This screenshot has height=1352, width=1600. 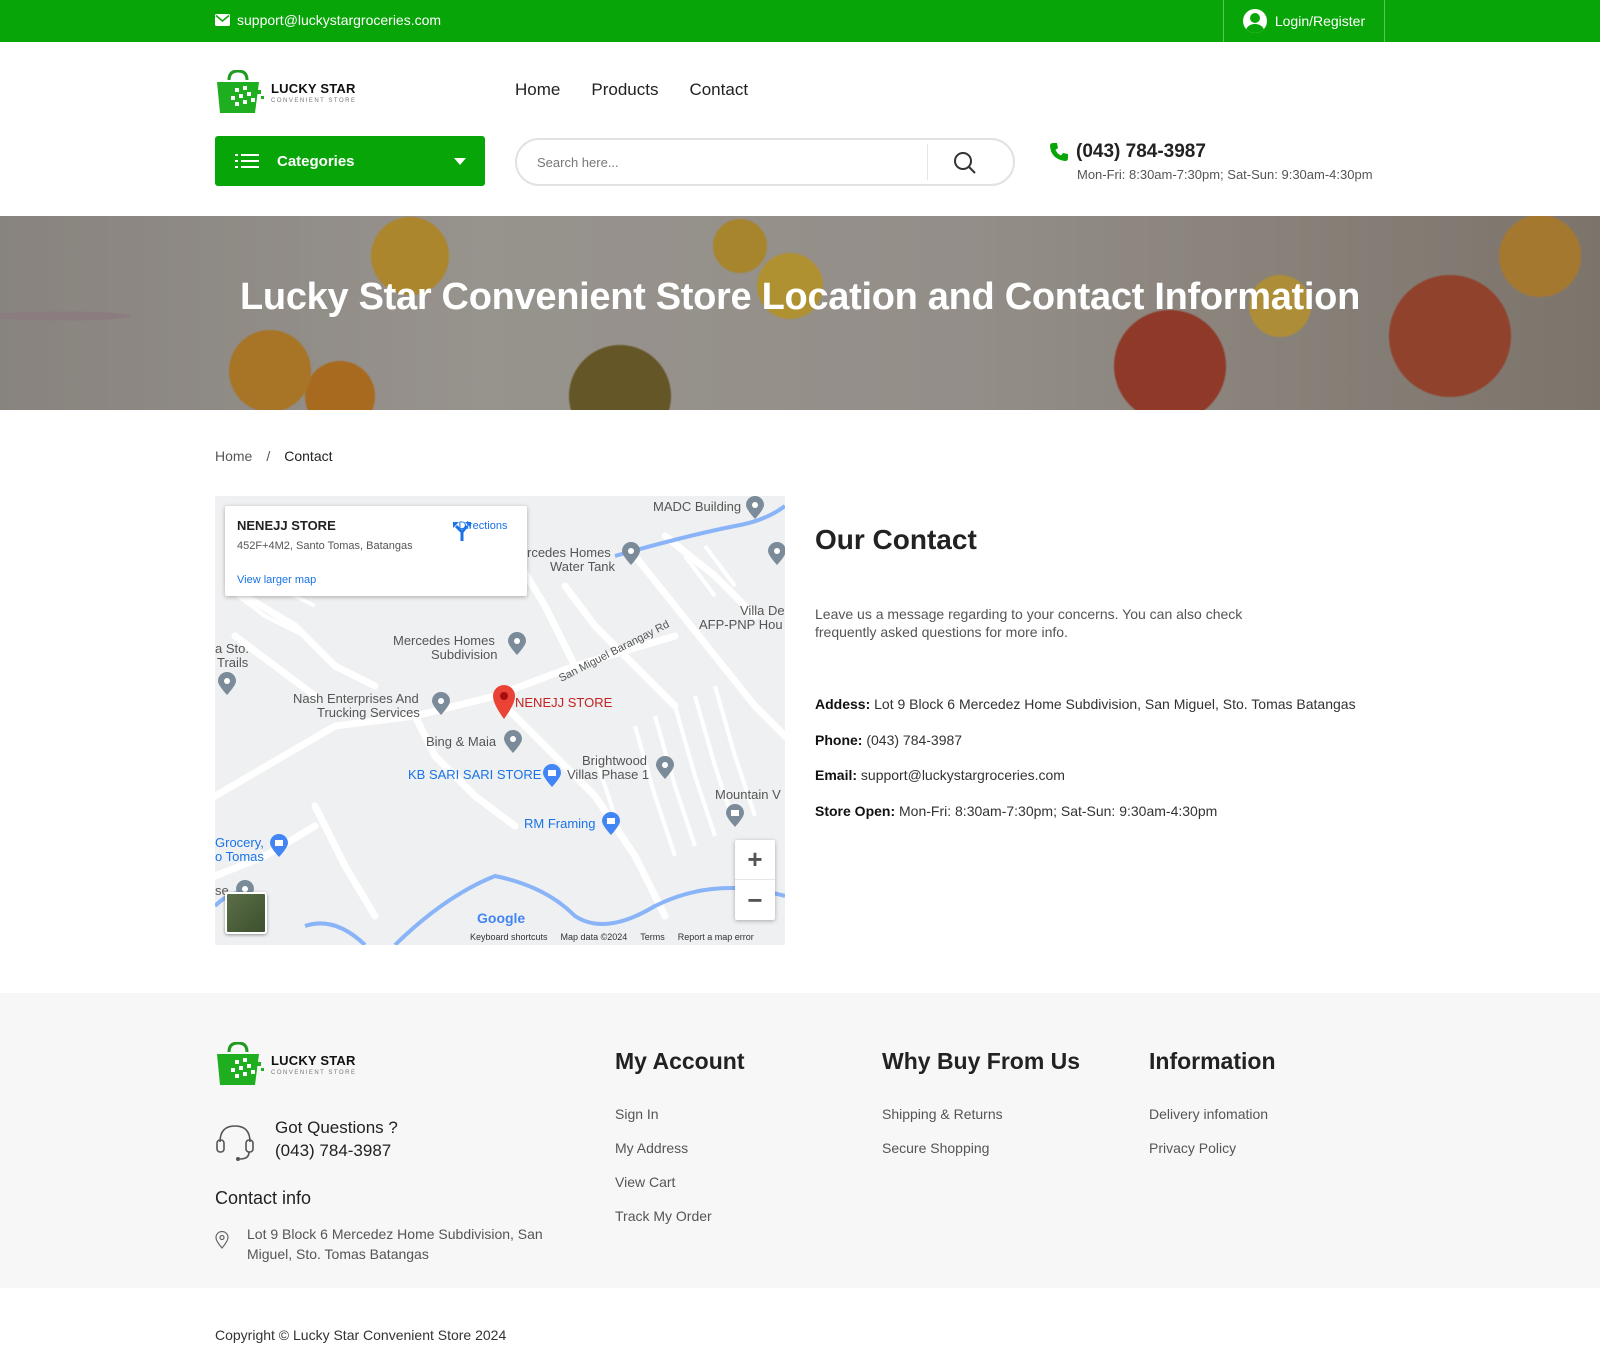 What do you see at coordinates (935, 1148) in the screenshot?
I see `footer-link-secure-shopping: Secure Shopping` at bounding box center [935, 1148].